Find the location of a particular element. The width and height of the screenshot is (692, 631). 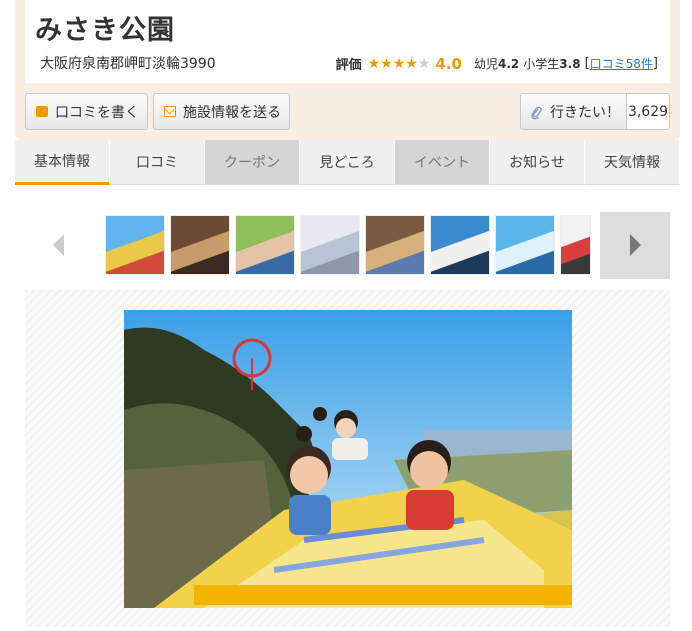

rating-stars: ★★★★★ is located at coordinates (399, 64).